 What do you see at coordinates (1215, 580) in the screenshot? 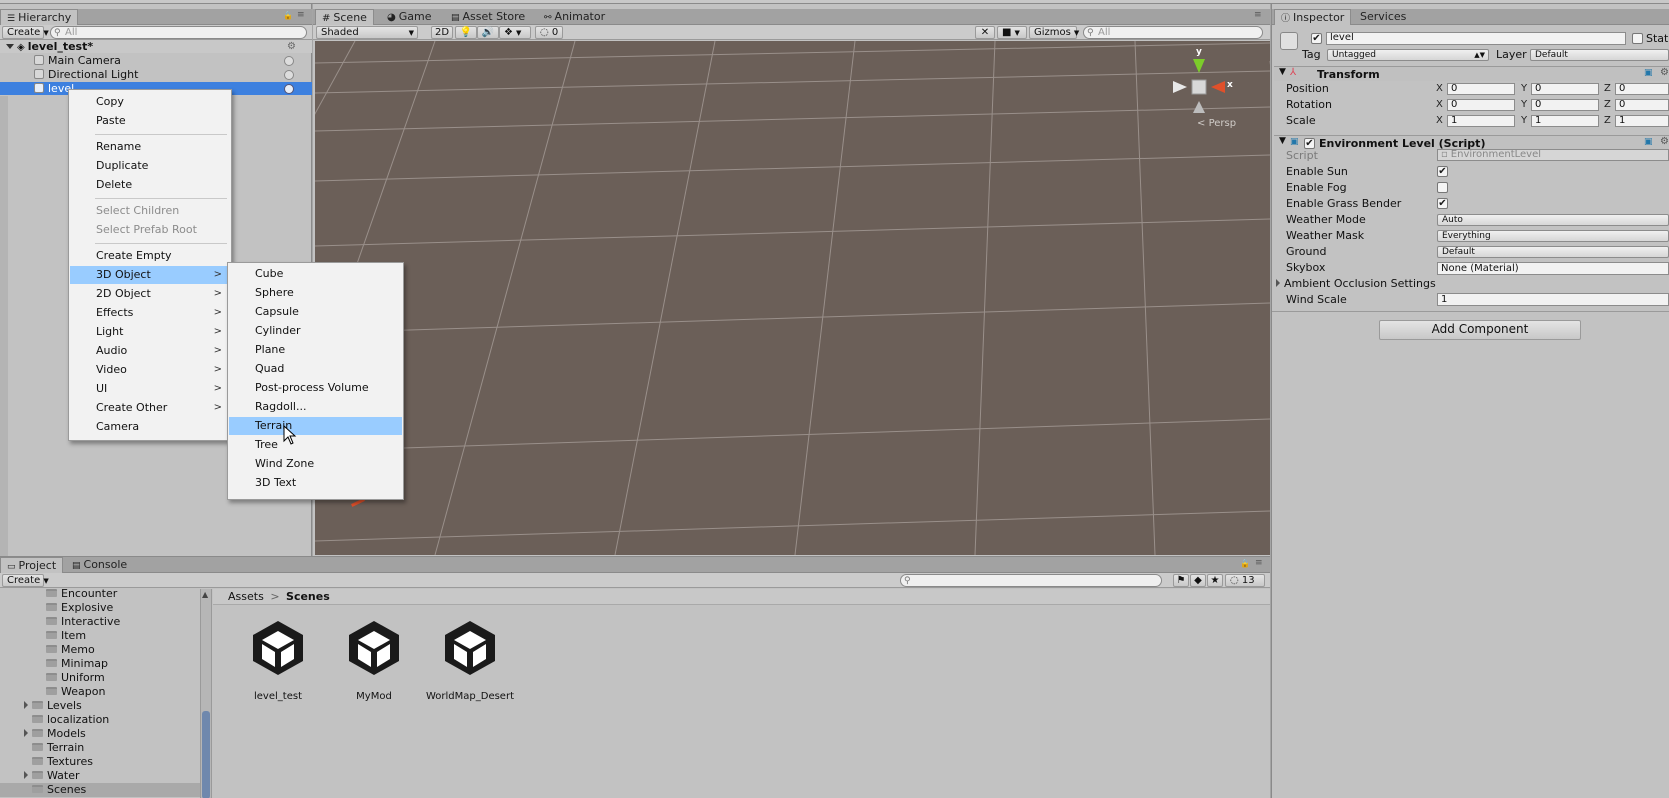
I see `favorite-star-icon: ★` at bounding box center [1215, 580].